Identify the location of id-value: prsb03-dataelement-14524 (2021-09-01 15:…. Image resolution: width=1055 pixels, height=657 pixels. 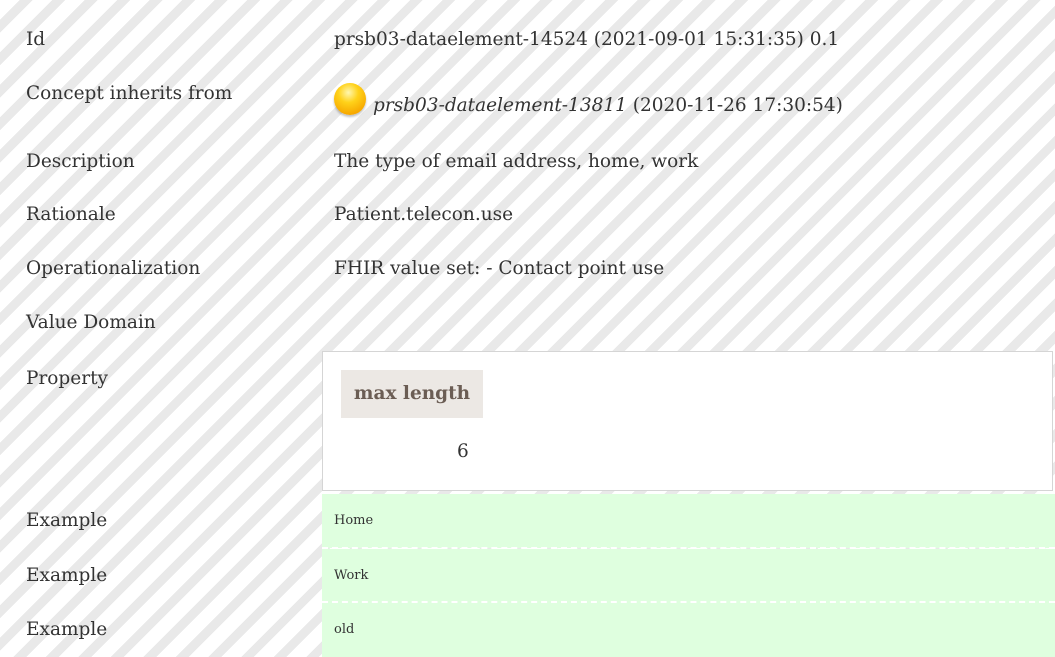
(587, 39).